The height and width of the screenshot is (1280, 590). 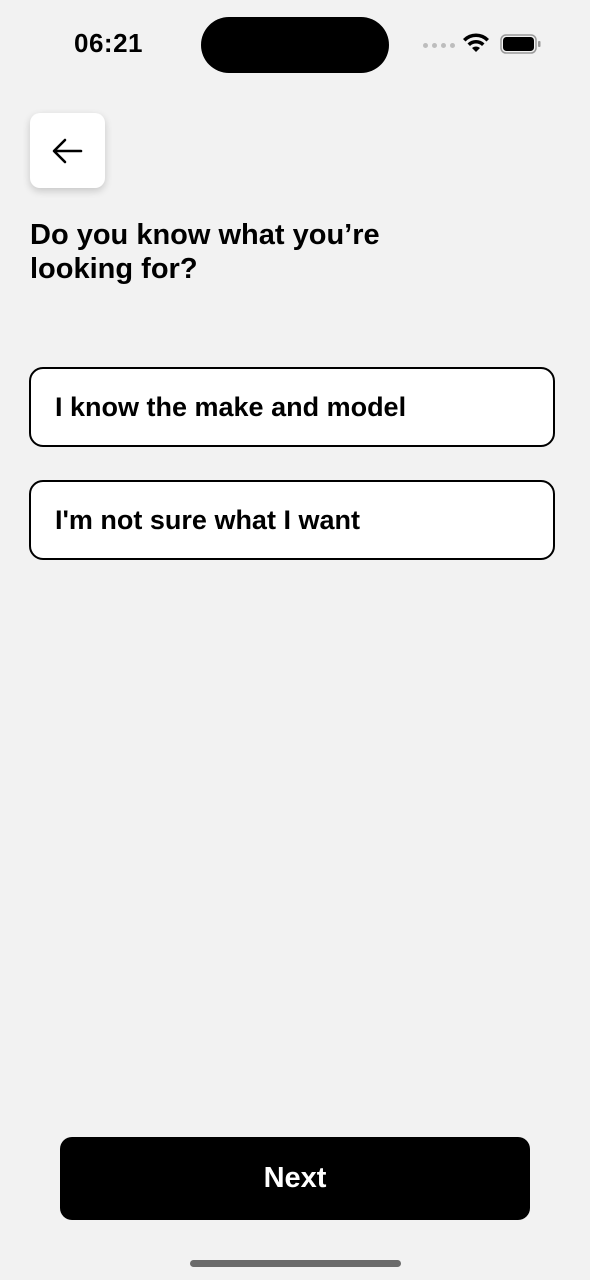 What do you see at coordinates (231, 406) in the screenshot?
I see `option-label: I know the make and model` at bounding box center [231, 406].